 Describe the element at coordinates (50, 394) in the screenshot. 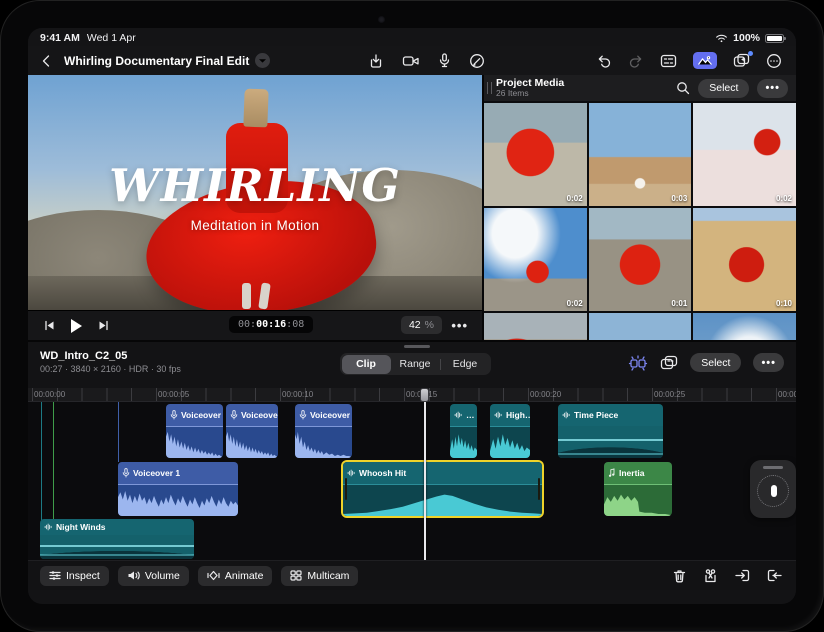

I see `ruler-label: 00:00:00` at that location.